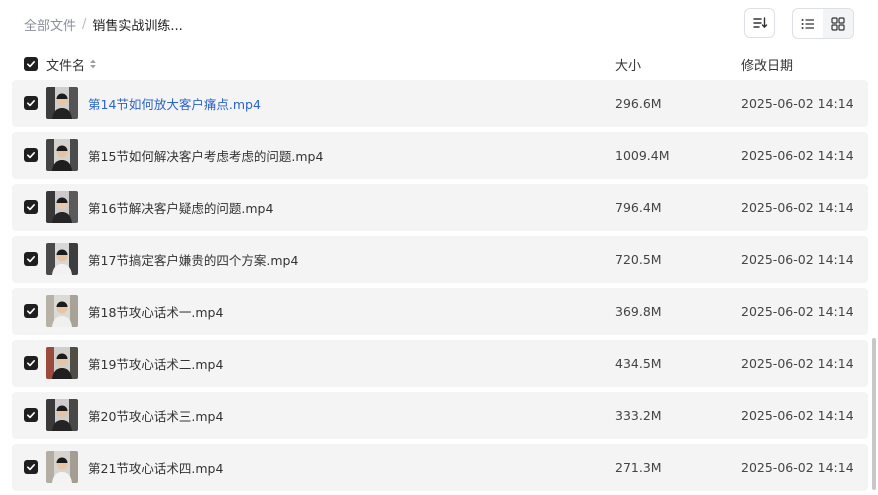  What do you see at coordinates (638, 363) in the screenshot?
I see `file-size: 434.5M` at bounding box center [638, 363].